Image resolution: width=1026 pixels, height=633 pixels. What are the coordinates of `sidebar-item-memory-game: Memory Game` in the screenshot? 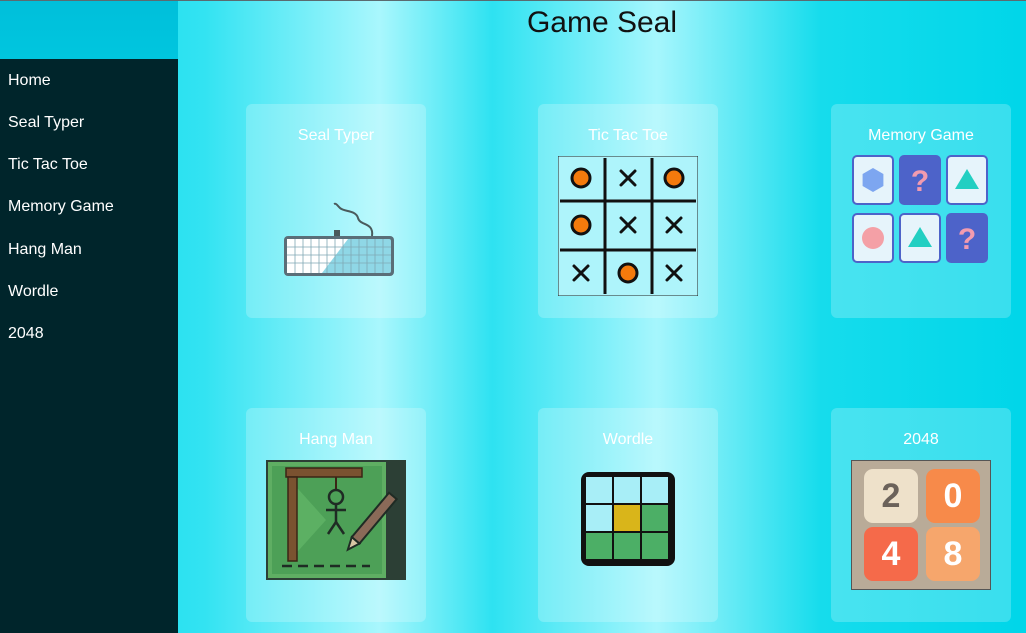 It's located at (61, 207).